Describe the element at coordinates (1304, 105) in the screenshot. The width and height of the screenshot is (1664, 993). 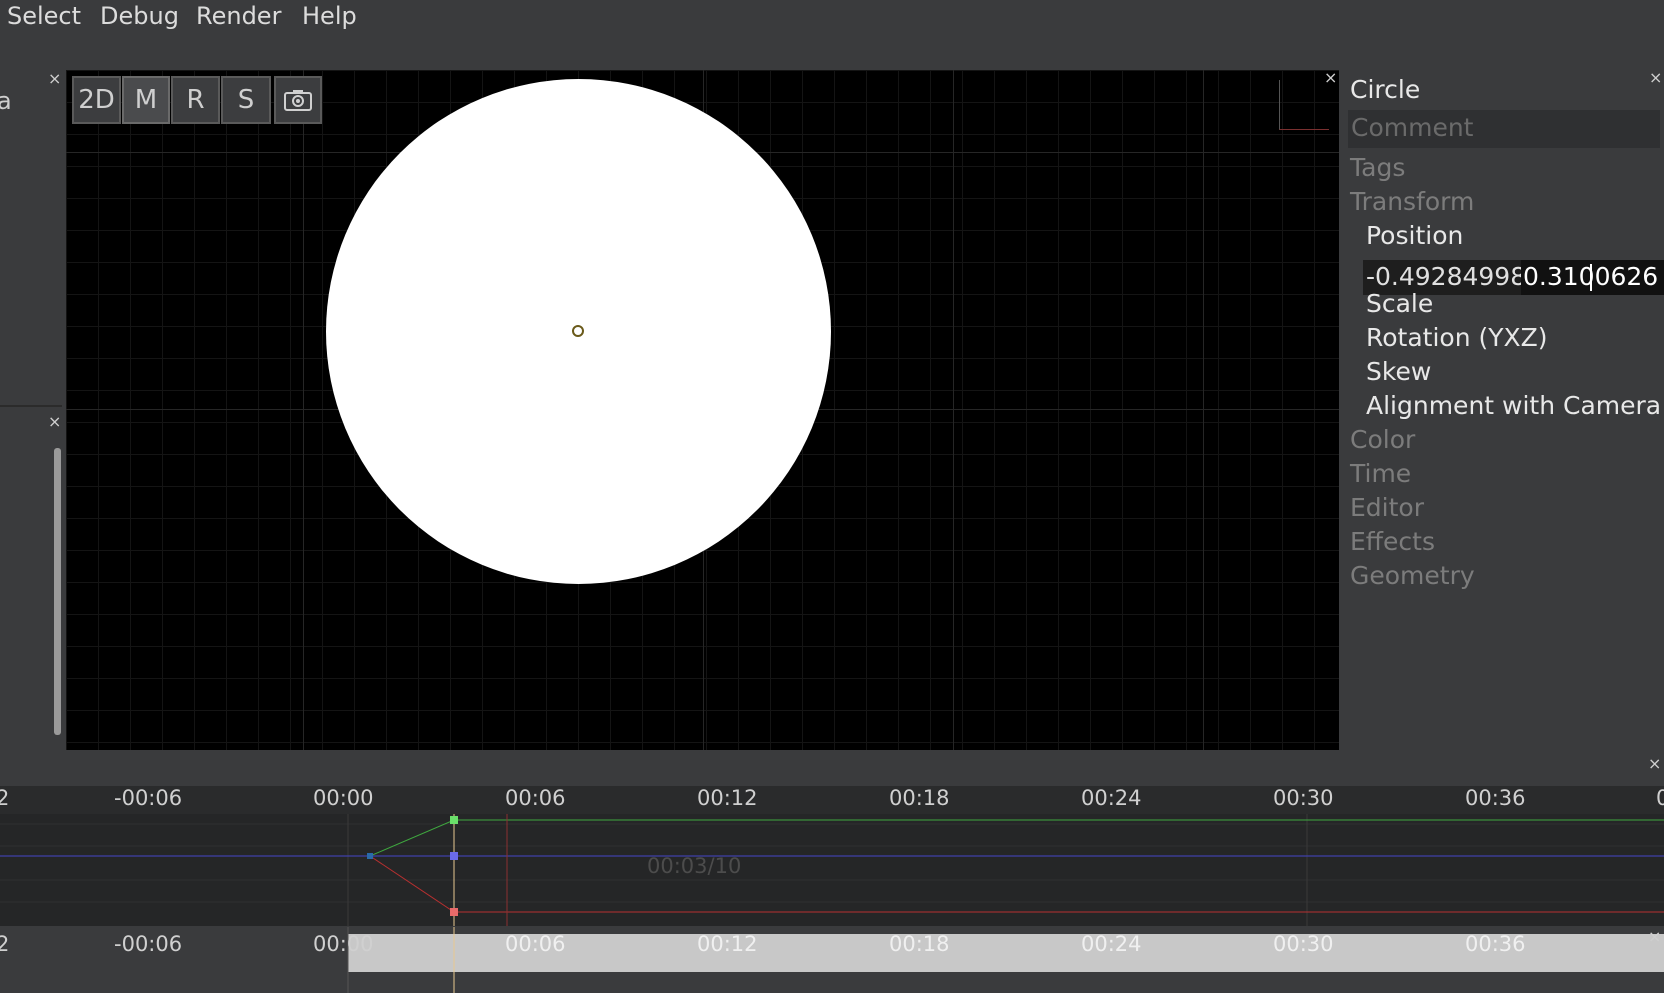
I see `axis-gizmo` at that location.